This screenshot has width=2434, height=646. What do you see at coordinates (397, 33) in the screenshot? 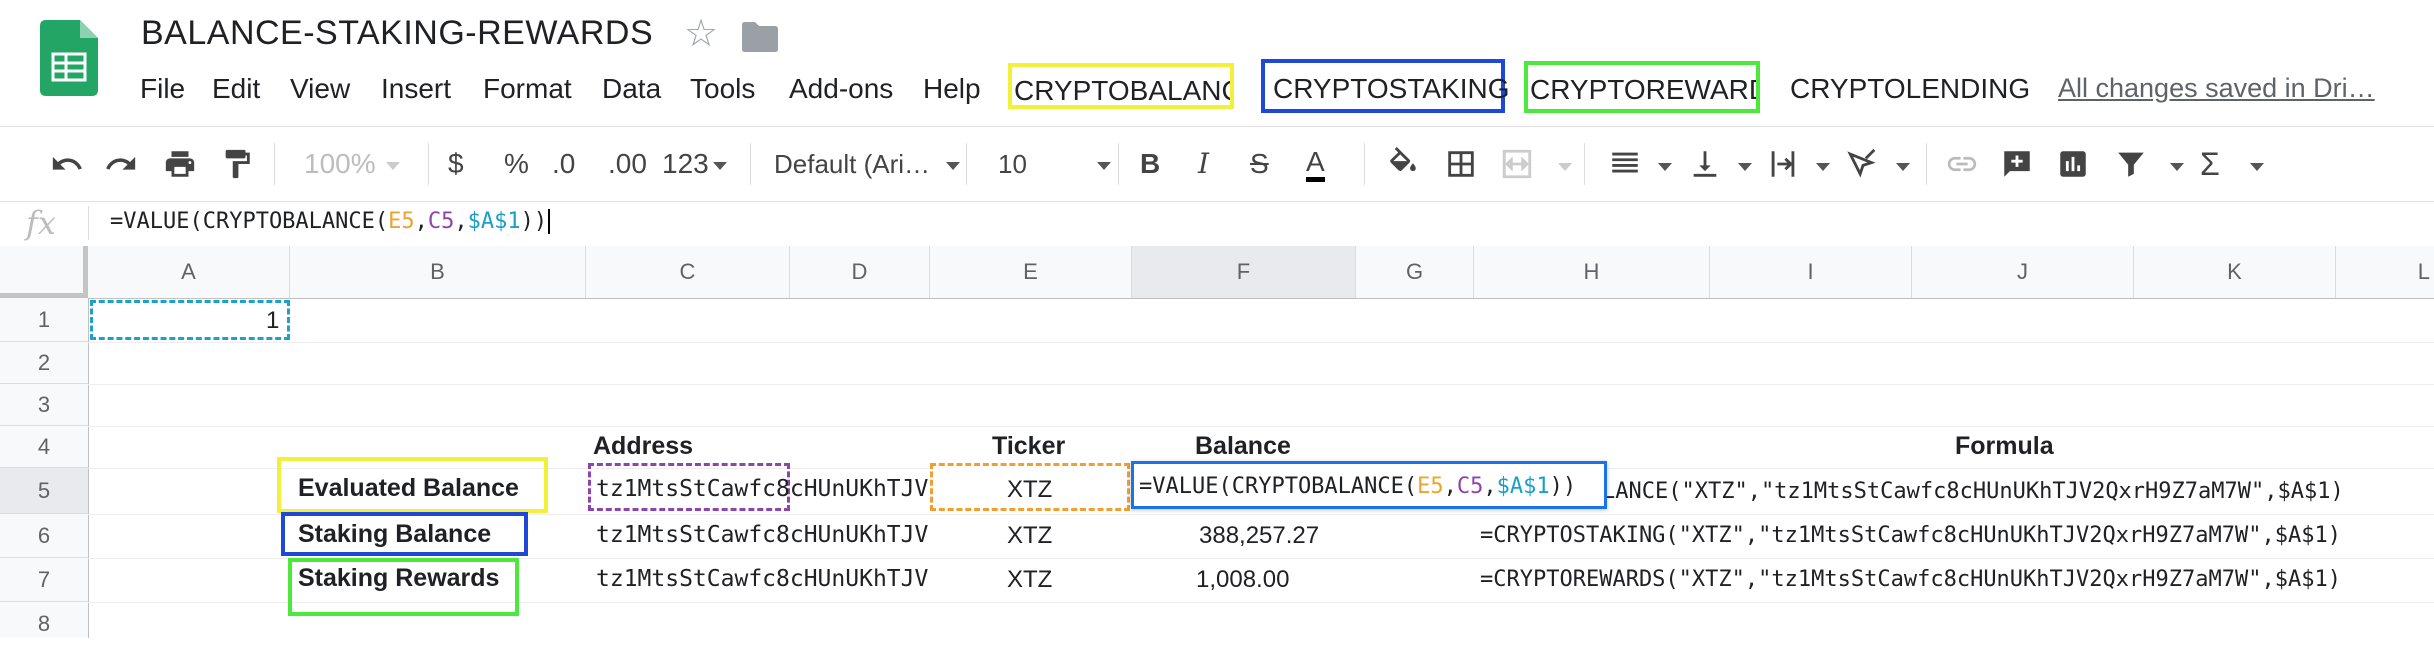
I see `document-title: BALANCE-STAKING-REWARDS` at bounding box center [397, 33].